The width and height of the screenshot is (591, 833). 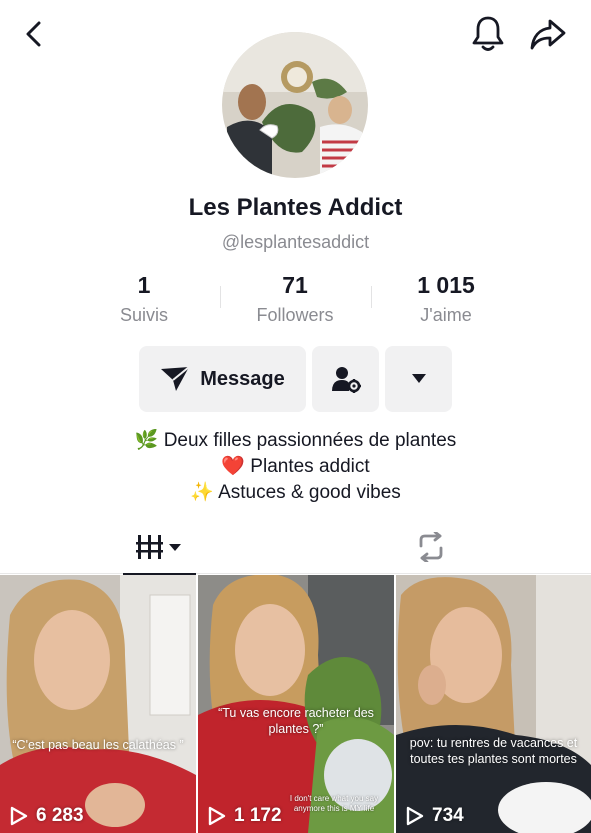 I want to click on bio-line: ✨ Astuces & good vibes, so click(x=295, y=492).